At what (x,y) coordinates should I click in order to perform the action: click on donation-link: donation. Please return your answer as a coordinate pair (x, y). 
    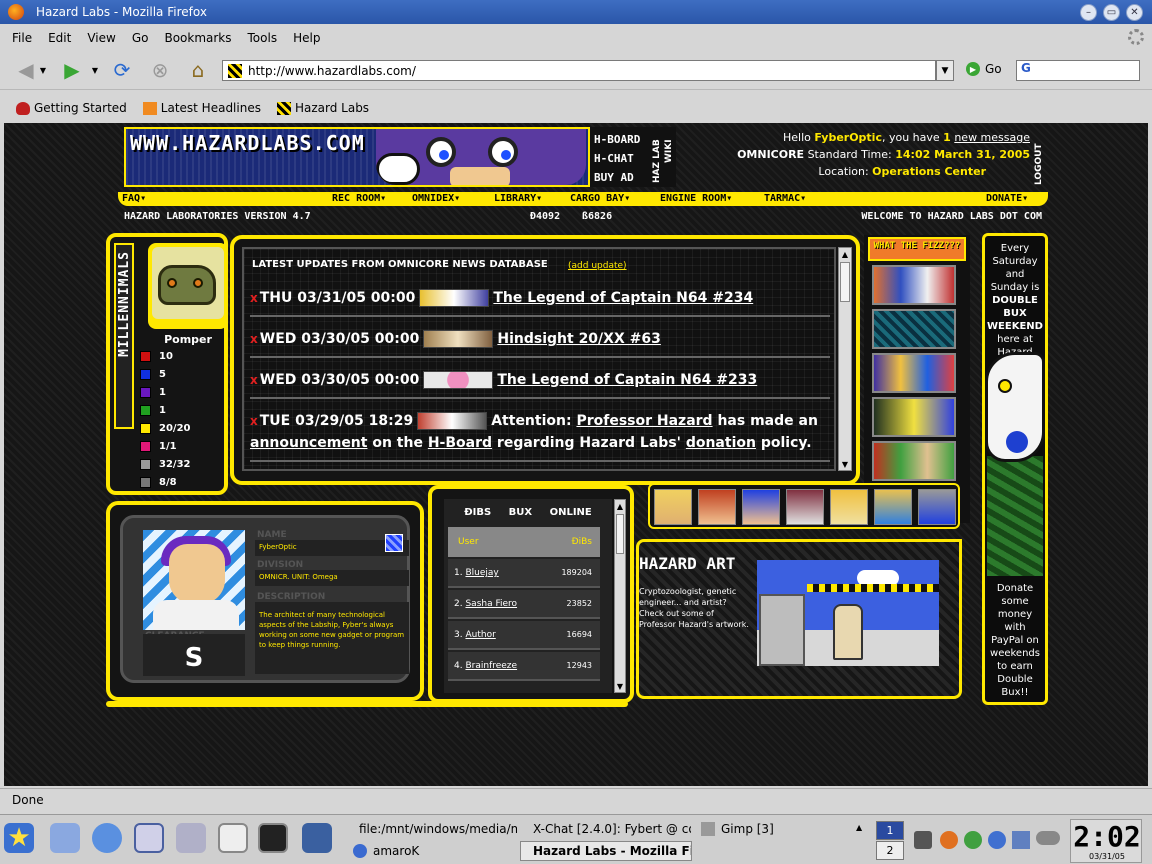
    Looking at the image, I should click on (721, 443).